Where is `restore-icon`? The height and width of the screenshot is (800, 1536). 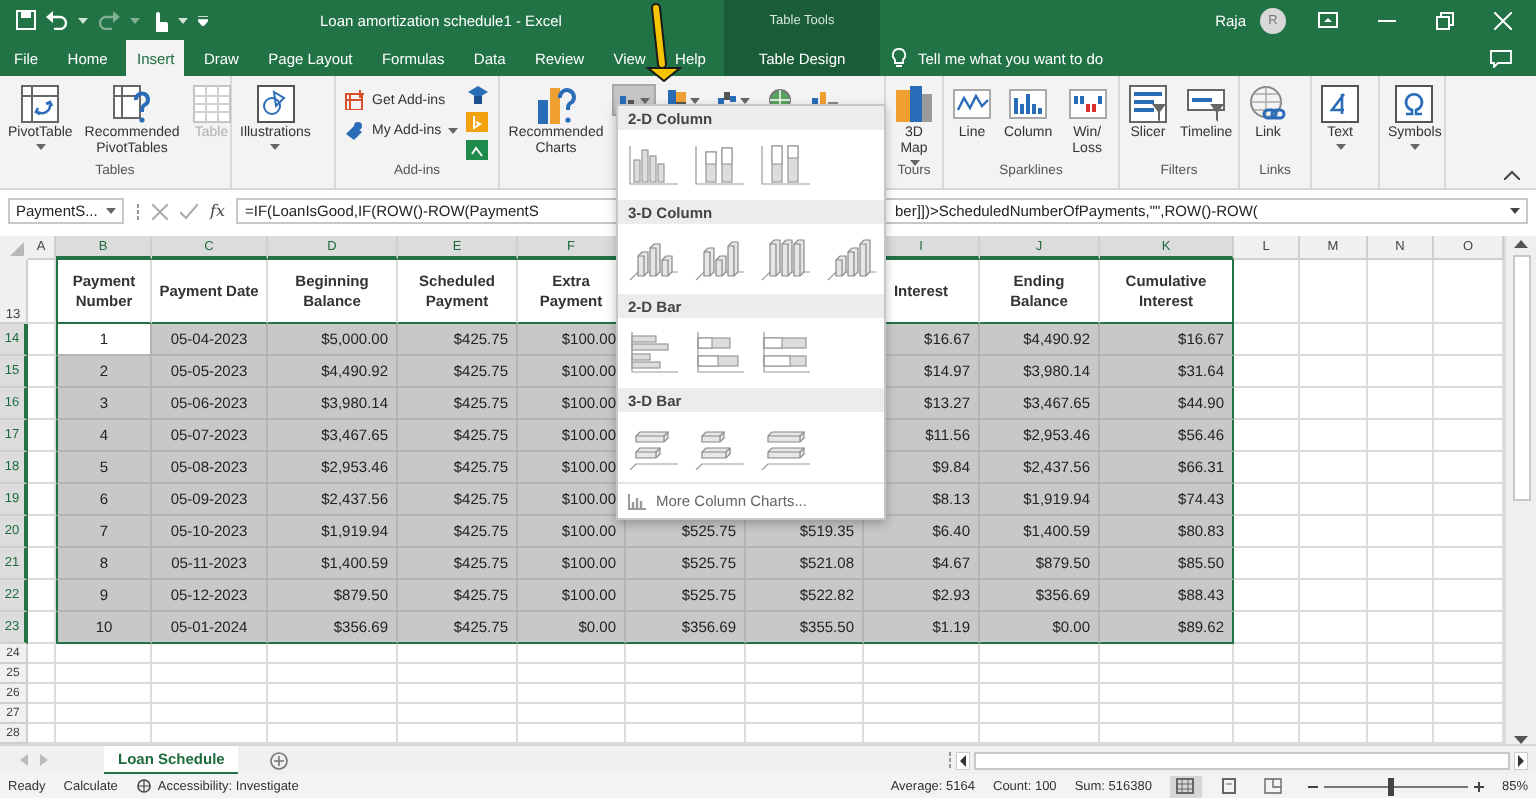
restore-icon is located at coordinates (1445, 20).